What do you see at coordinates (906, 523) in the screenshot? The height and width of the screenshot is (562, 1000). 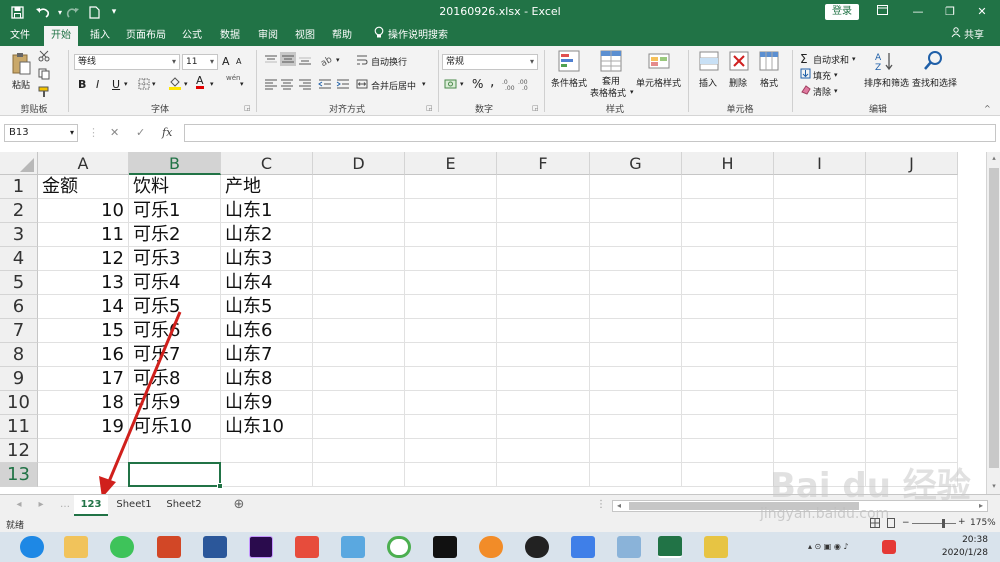 I see `zoom-out-button: −` at bounding box center [906, 523].